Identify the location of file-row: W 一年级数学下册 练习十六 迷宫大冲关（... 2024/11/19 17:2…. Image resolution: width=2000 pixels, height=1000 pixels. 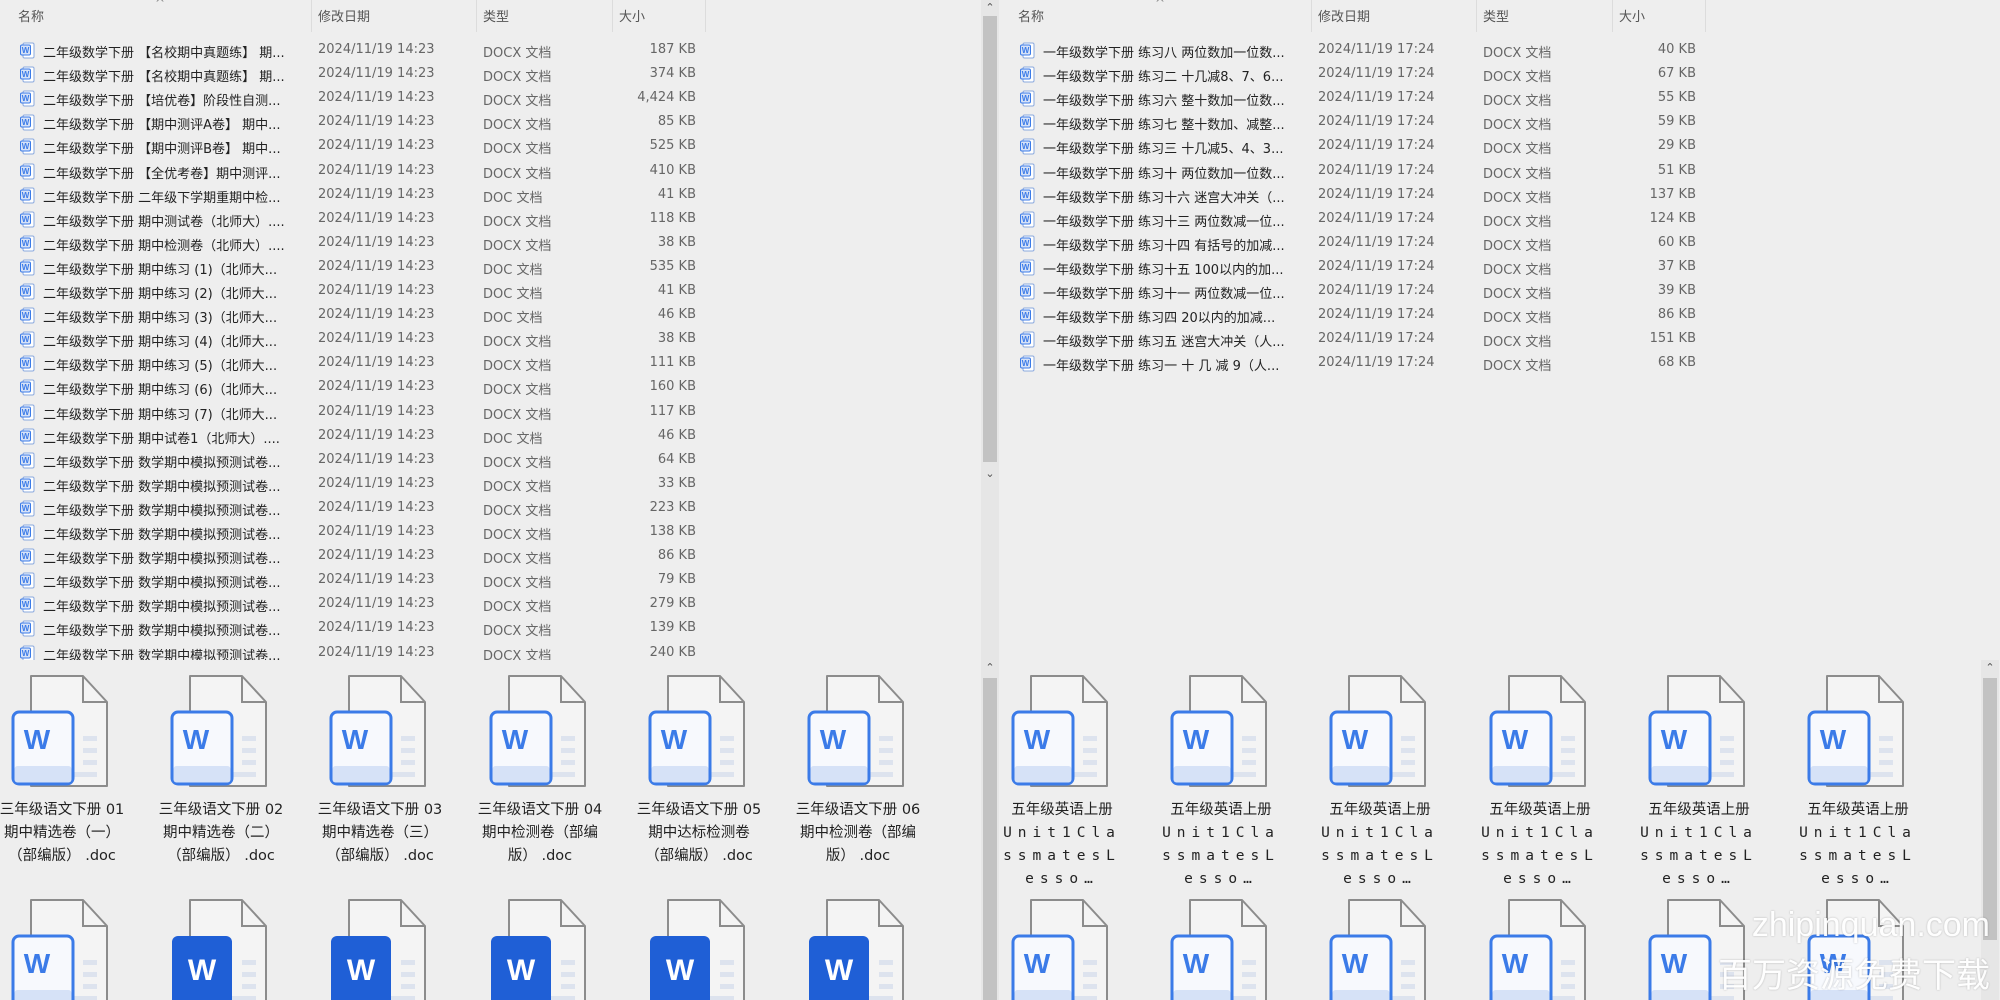
(1360, 195).